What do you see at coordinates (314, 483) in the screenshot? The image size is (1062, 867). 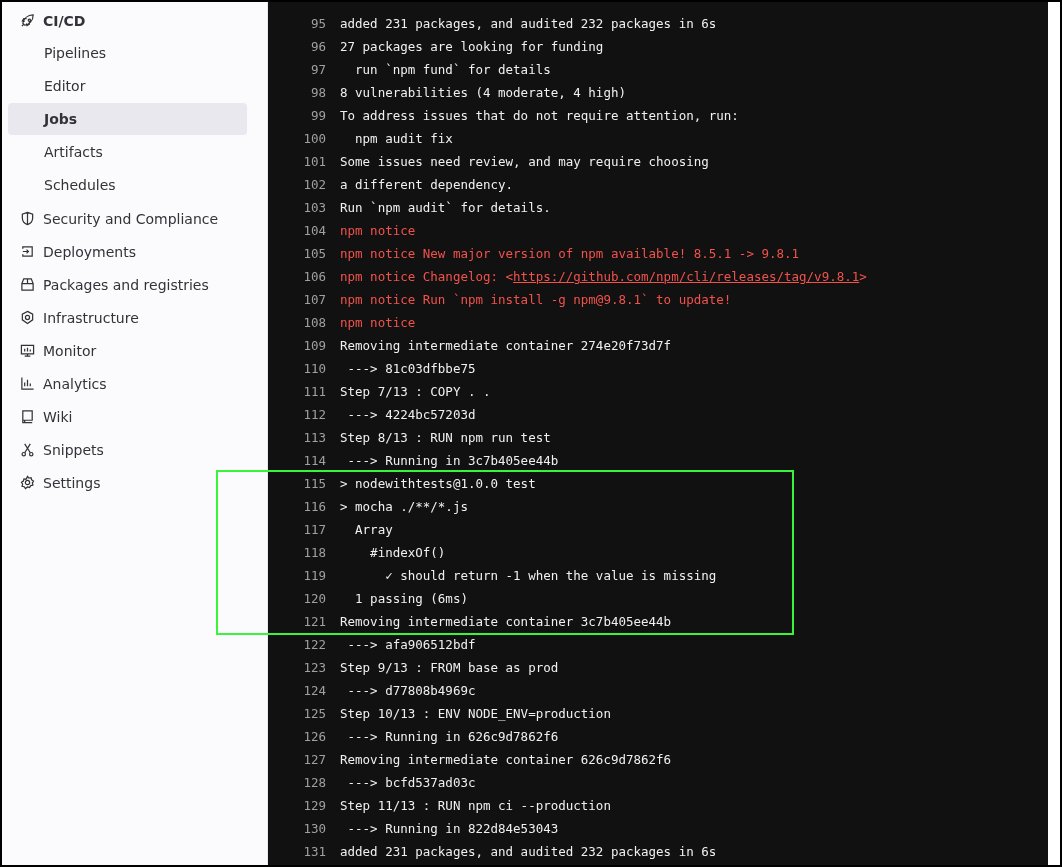 I see `line-number: 115` at bounding box center [314, 483].